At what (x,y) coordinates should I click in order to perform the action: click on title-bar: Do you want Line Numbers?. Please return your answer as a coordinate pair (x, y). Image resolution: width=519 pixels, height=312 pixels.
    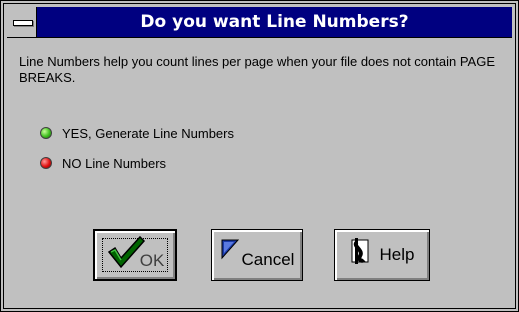
    Looking at the image, I should click on (259, 22).